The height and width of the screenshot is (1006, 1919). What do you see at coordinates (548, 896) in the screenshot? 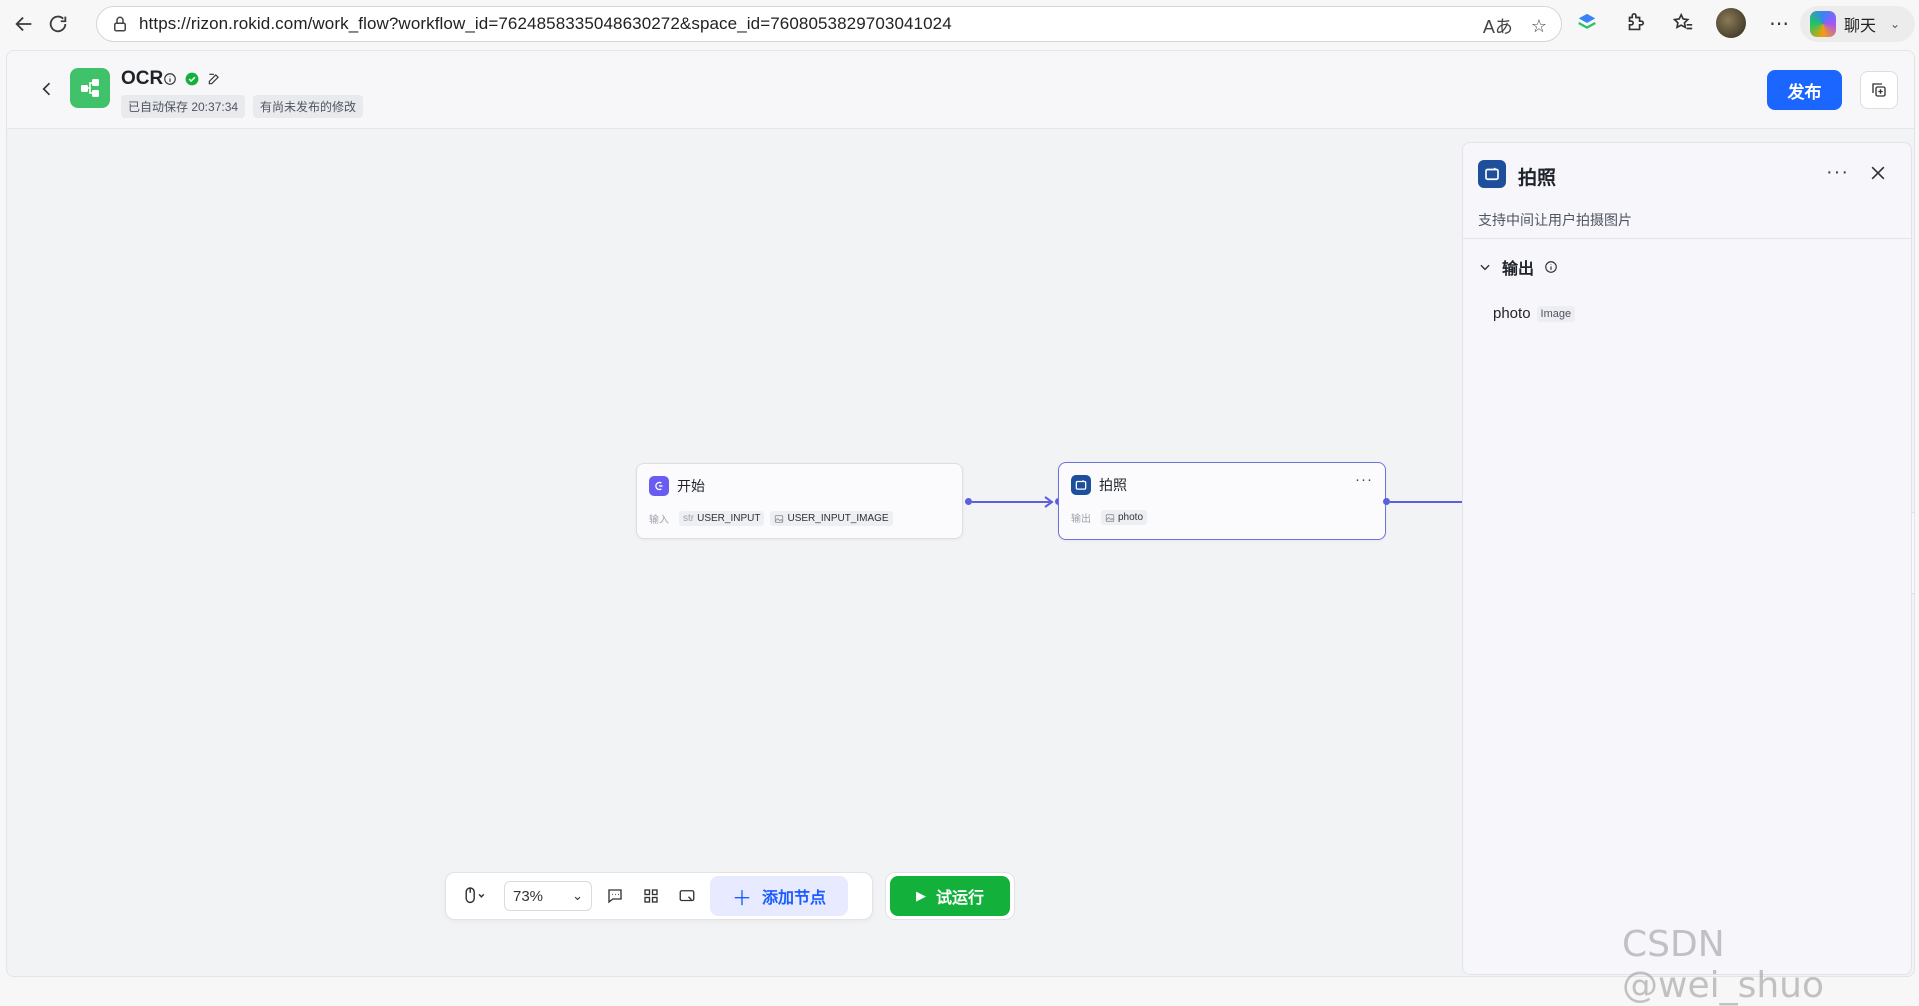
I see `zoom-select: 73% ⌄` at bounding box center [548, 896].